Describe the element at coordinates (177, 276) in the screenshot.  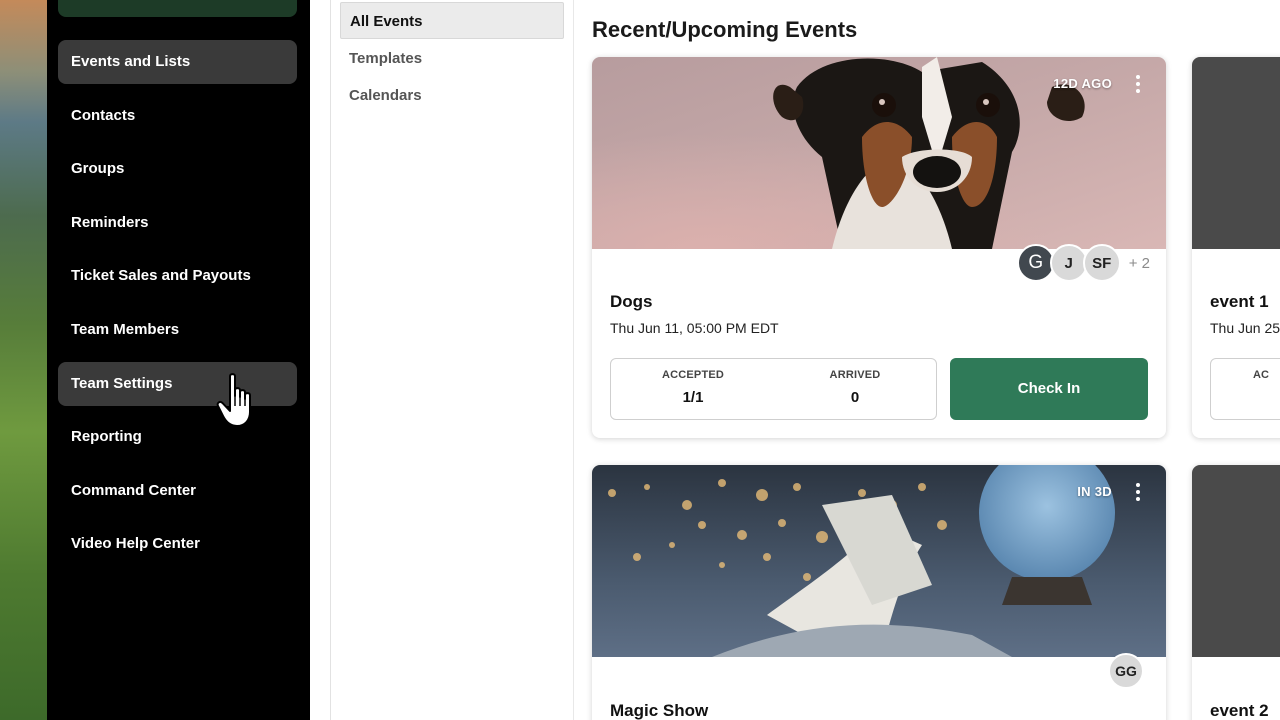
I see `sidebar-item-ticket-sales-and-payouts: Ticket Sales and Payouts` at that location.